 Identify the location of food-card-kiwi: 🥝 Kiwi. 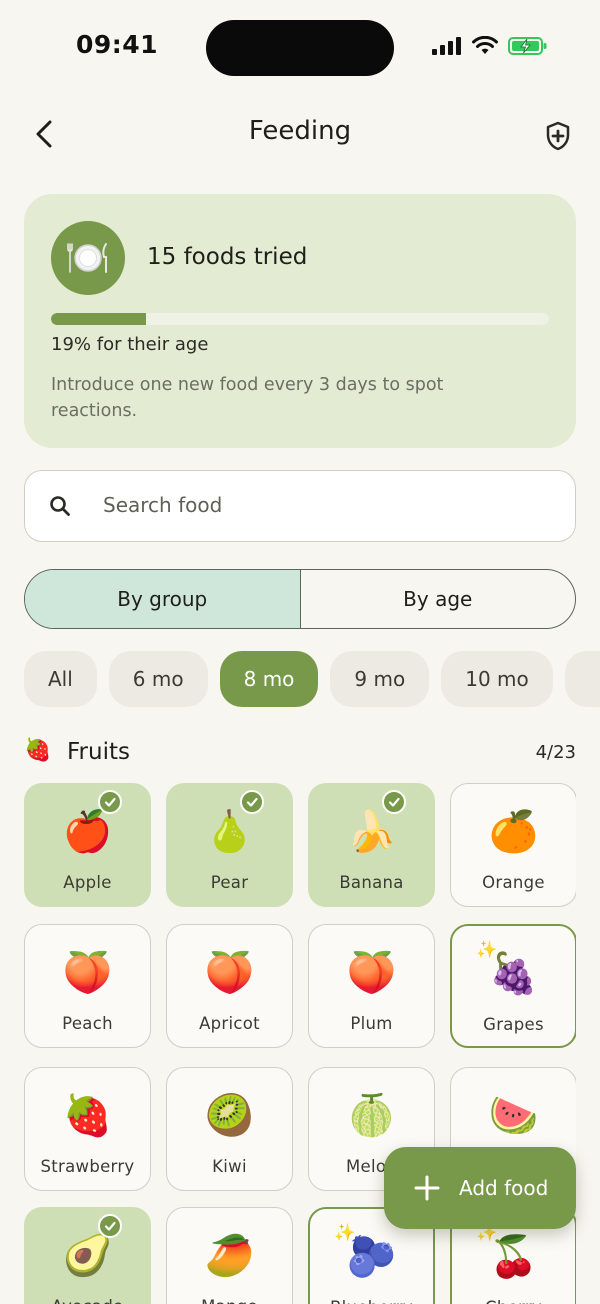
(229, 1129).